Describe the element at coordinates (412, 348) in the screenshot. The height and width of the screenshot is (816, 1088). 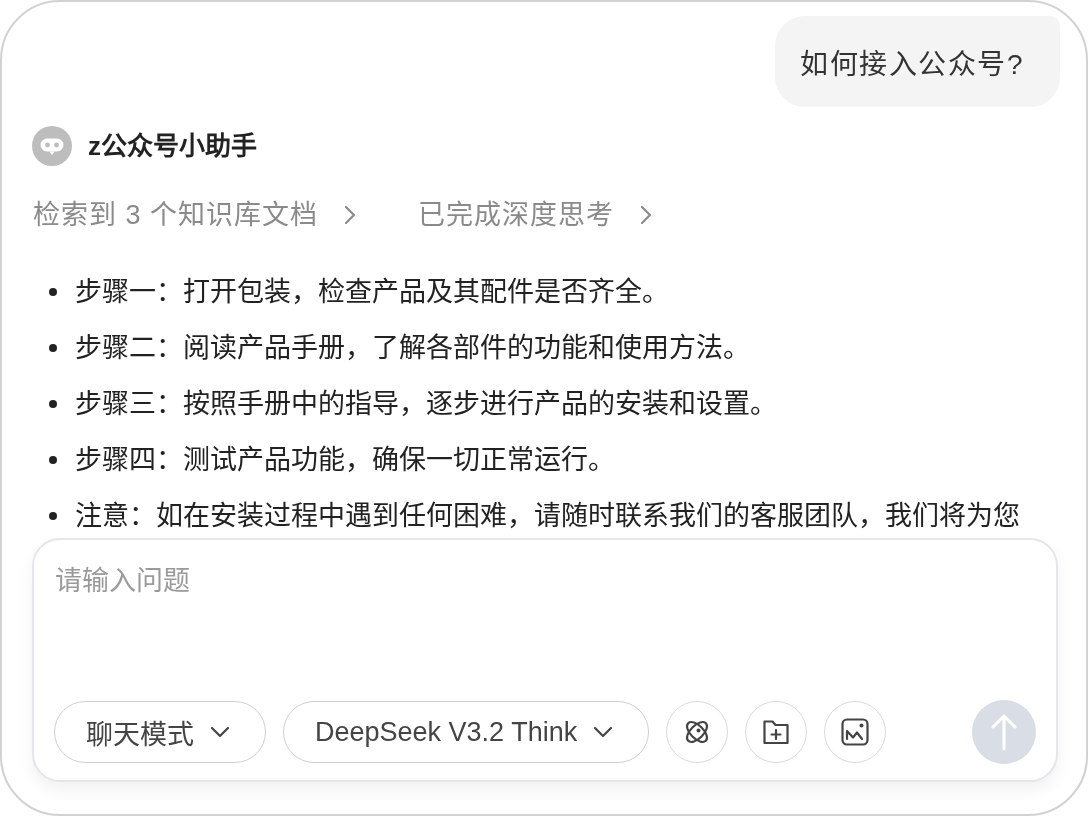
I see `list-item-text: 步骤二：阅读产品手册，了解各部件的功能和使用方法。` at that location.